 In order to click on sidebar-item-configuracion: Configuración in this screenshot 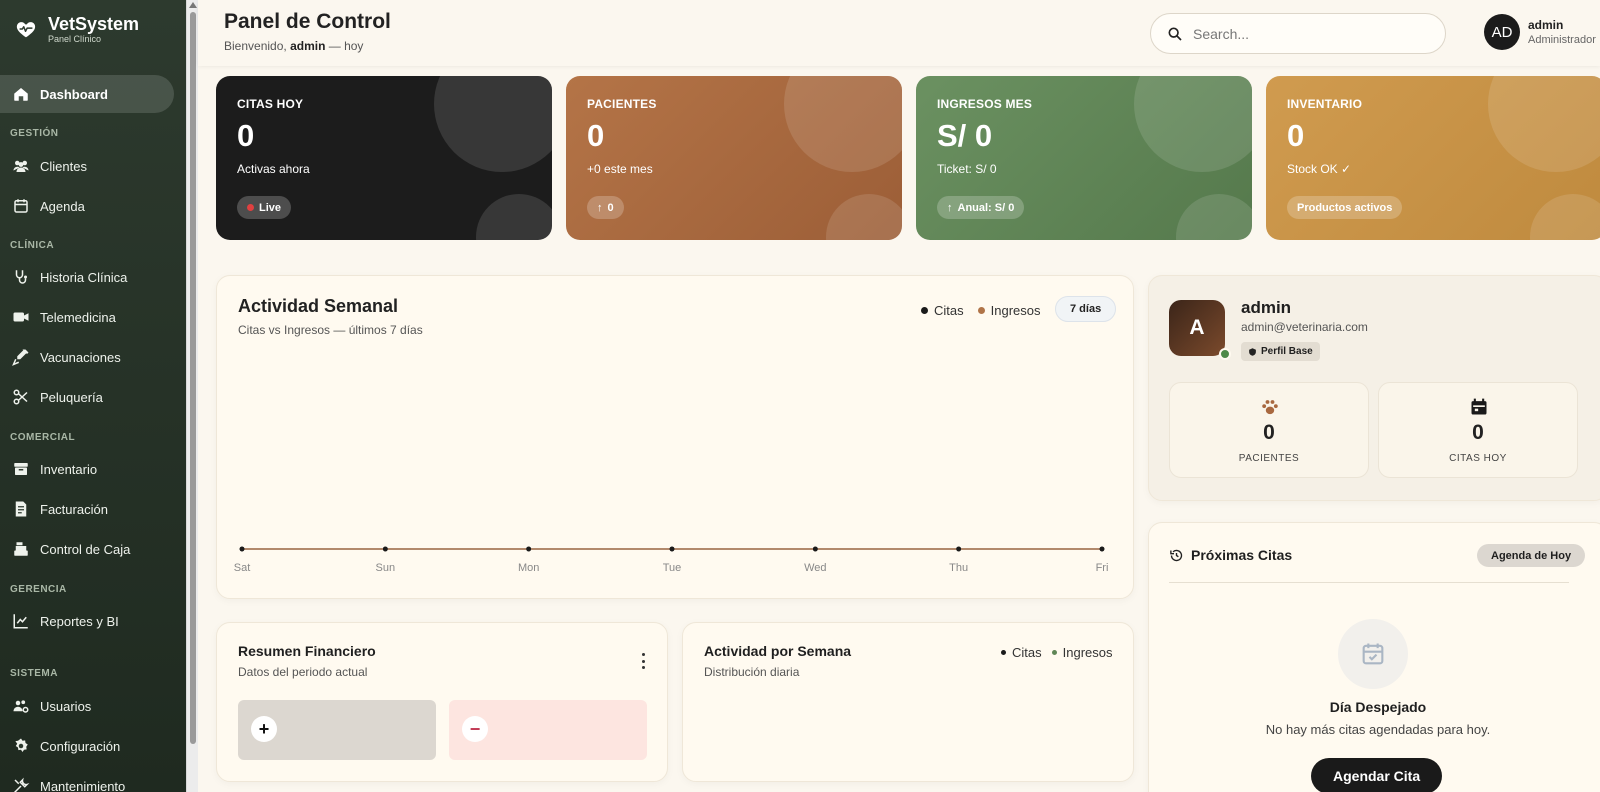, I will do `click(87, 746)`.